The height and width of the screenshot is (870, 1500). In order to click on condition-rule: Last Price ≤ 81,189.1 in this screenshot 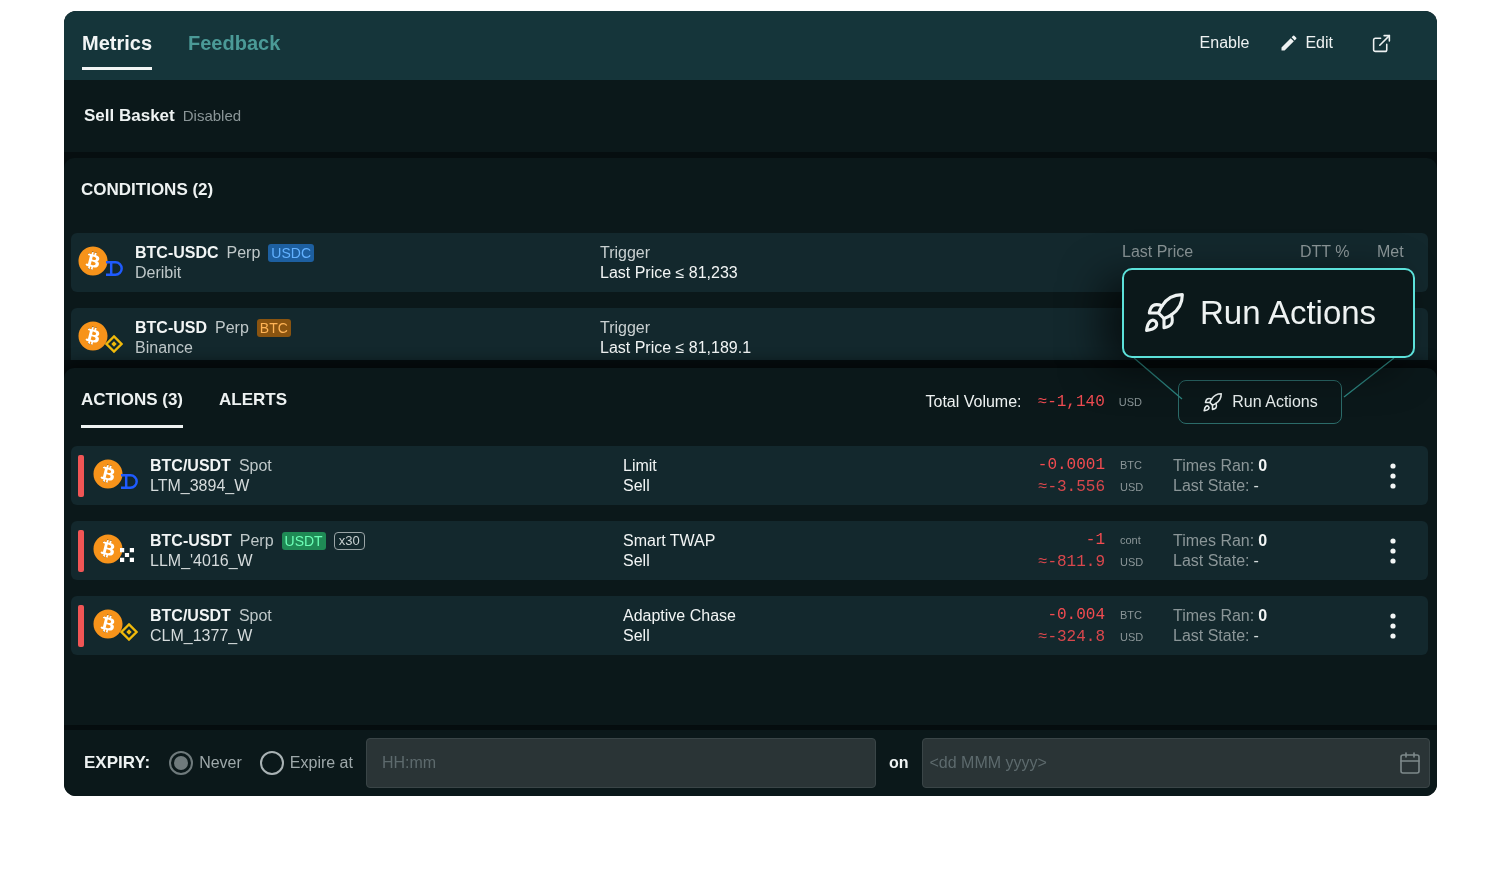, I will do `click(676, 347)`.